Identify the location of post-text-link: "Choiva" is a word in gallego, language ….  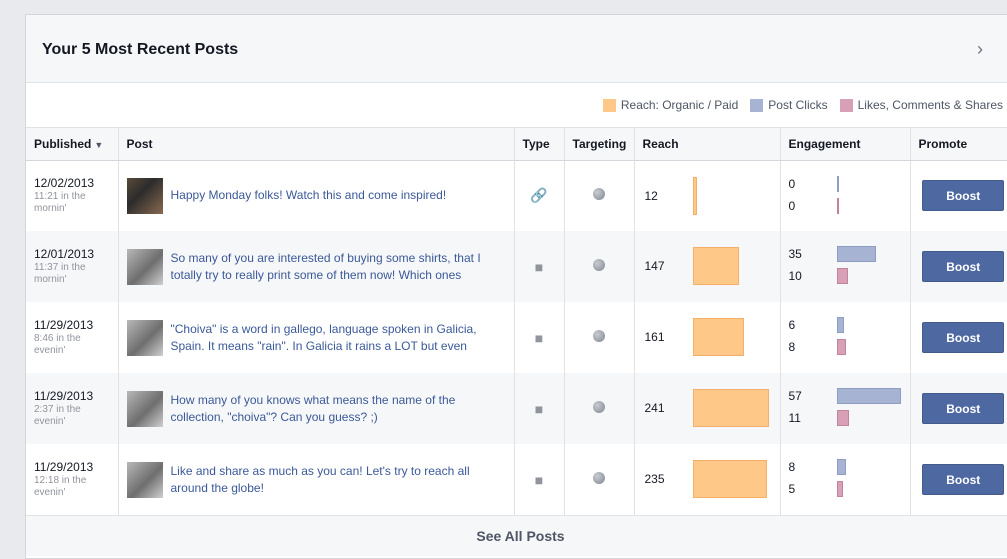
(338, 338).